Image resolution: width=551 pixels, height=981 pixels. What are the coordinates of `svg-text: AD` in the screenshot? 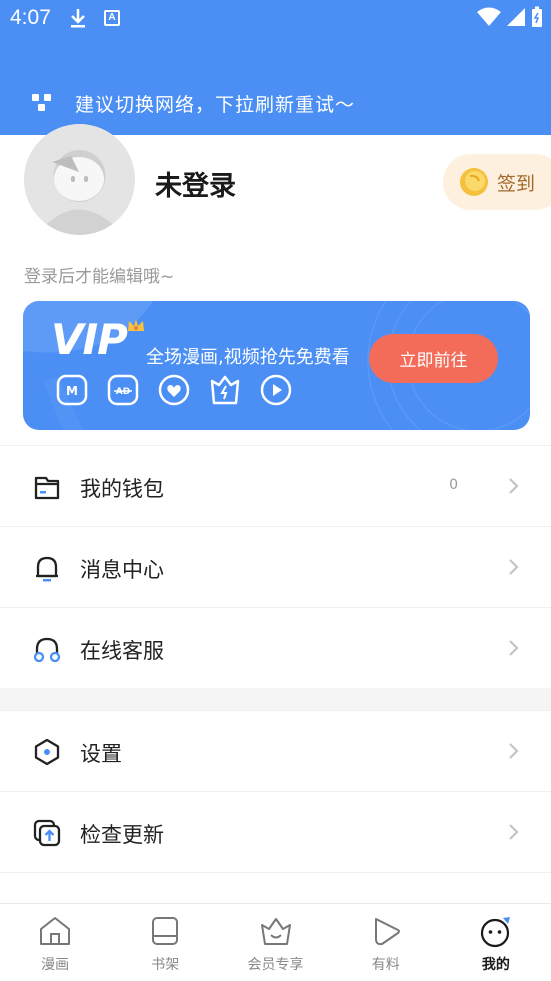 It's located at (123, 392).